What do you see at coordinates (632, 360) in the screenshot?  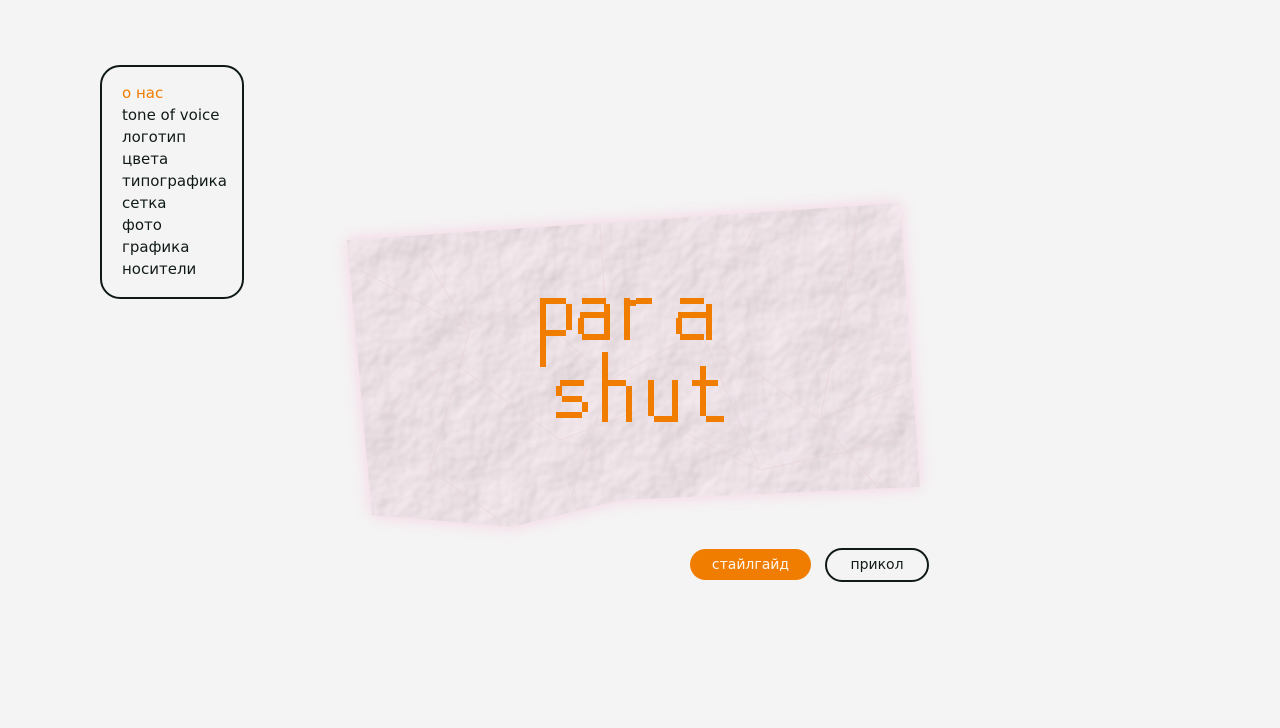 I see `parashut-logo: para shut` at bounding box center [632, 360].